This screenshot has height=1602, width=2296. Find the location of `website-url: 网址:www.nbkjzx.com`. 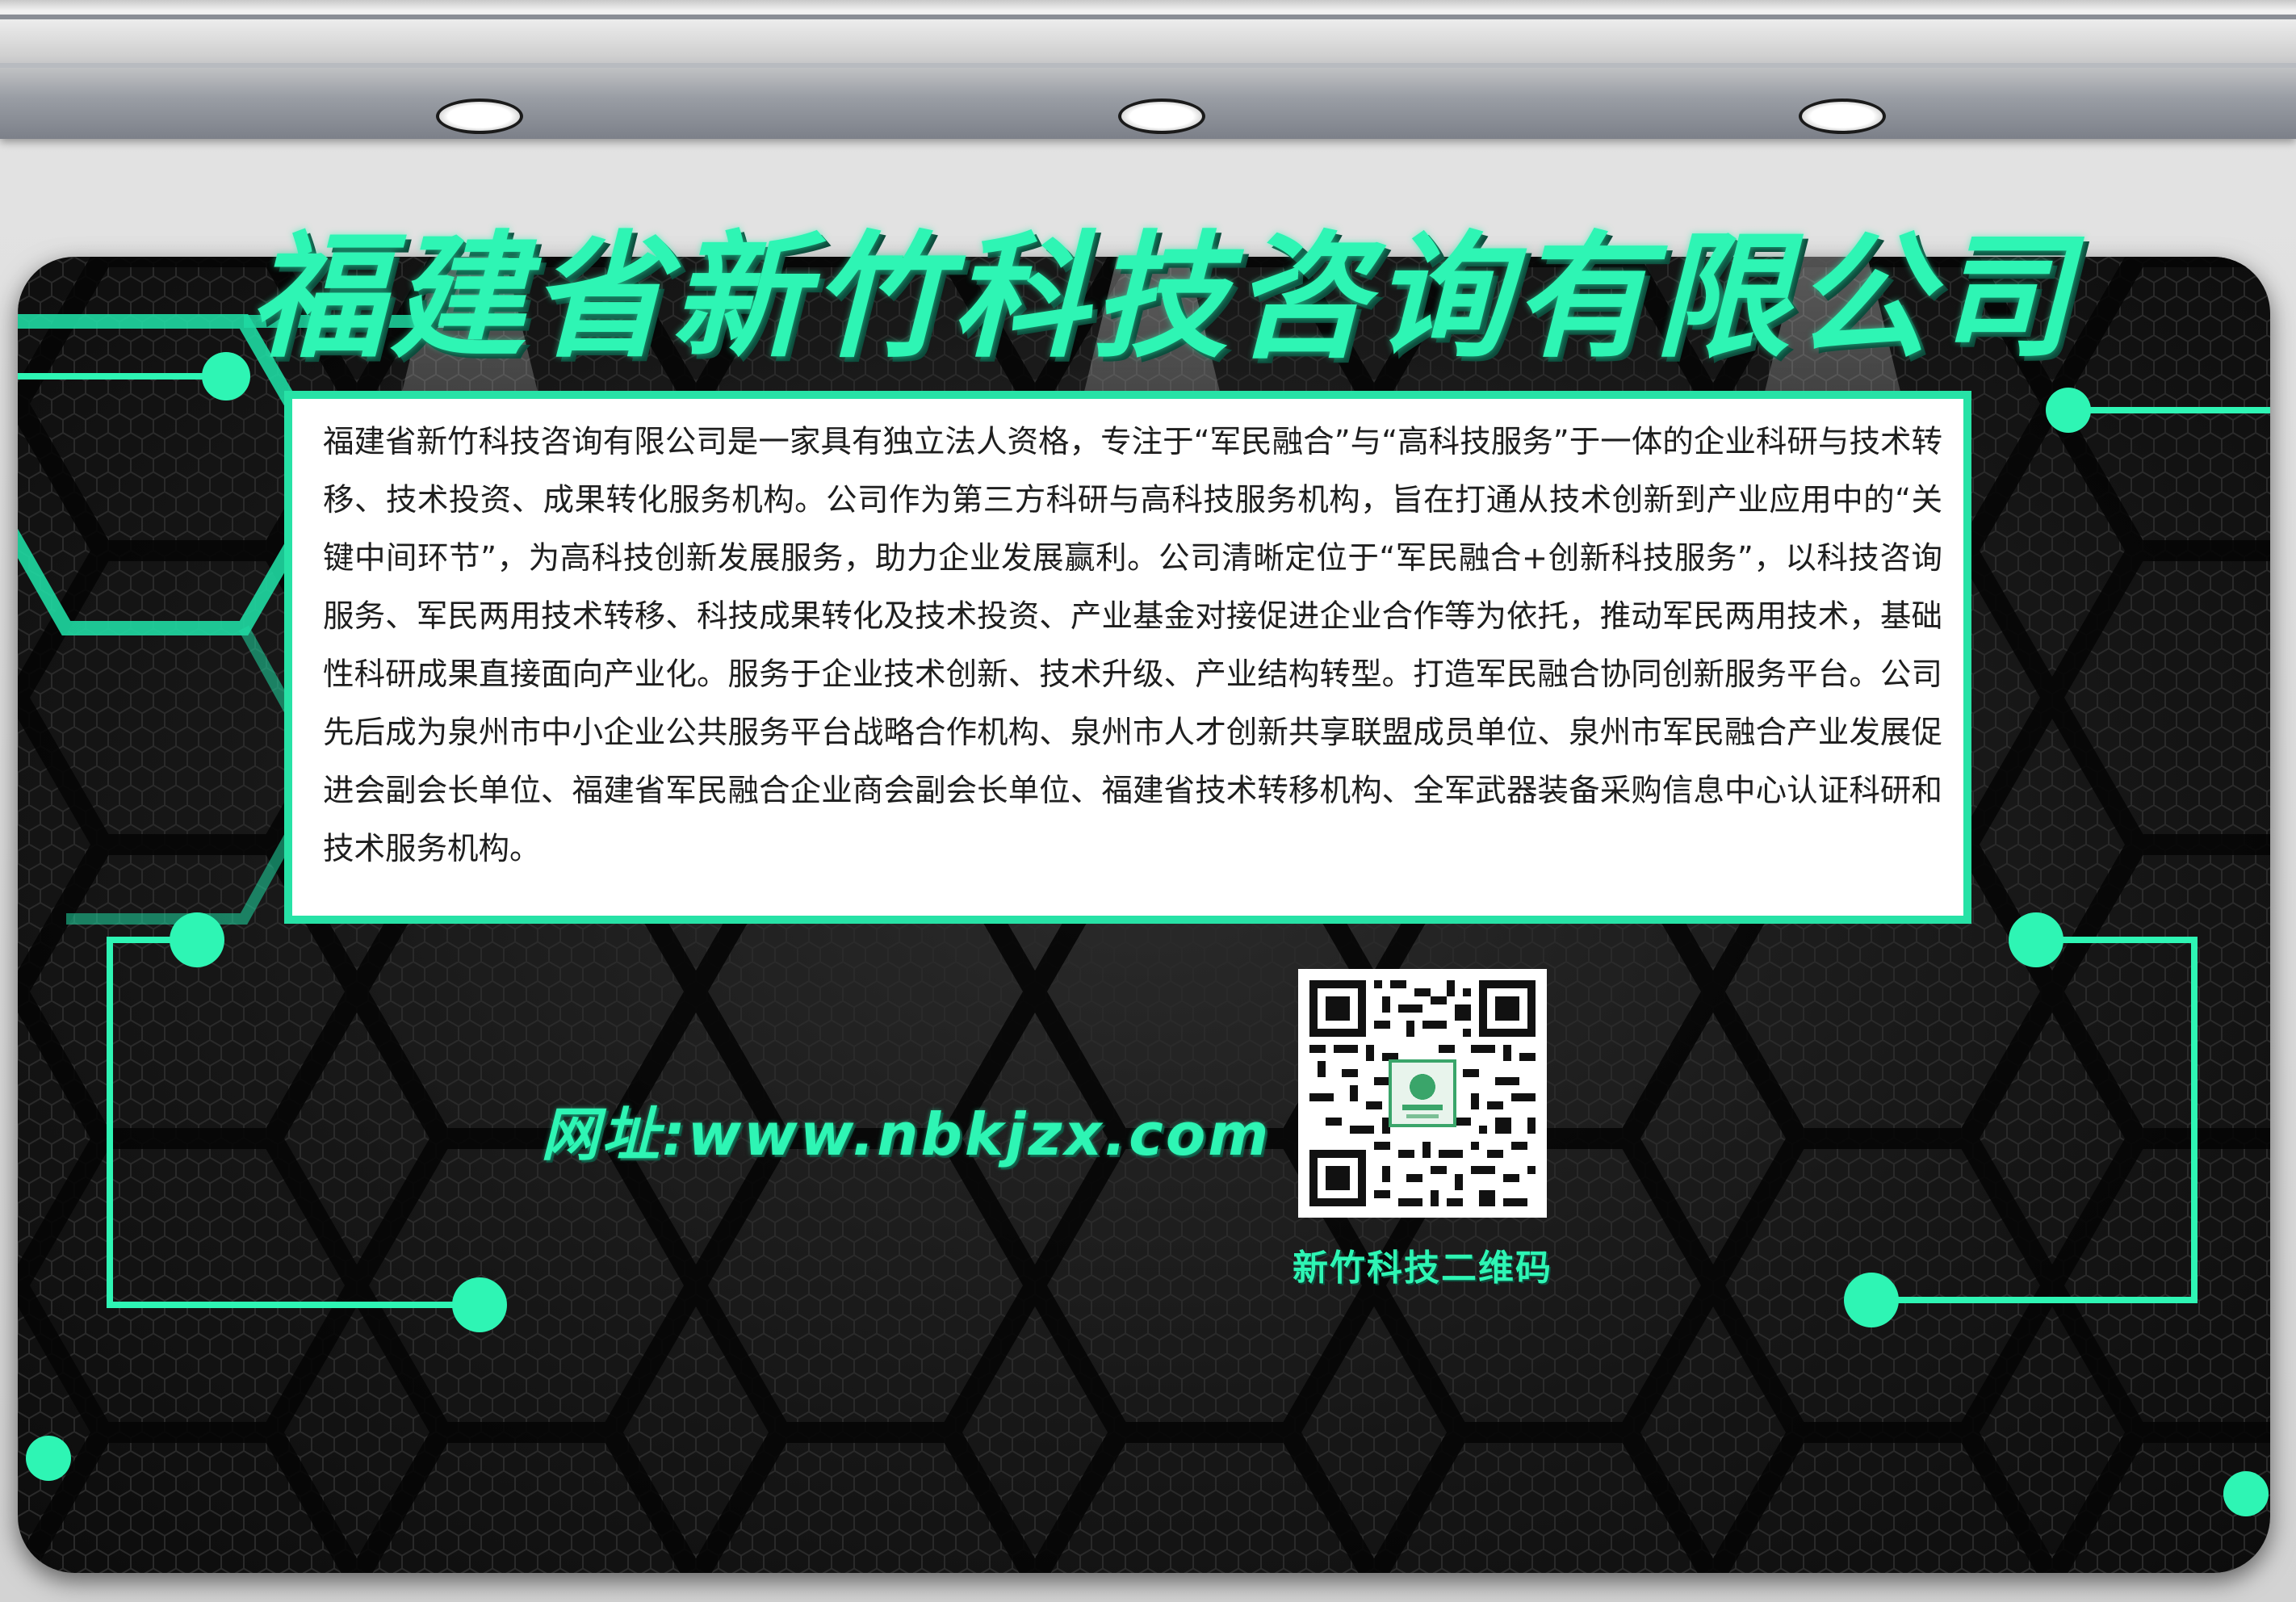

website-url: 网址:www.nbkjzx.com is located at coordinates (906, 1129).